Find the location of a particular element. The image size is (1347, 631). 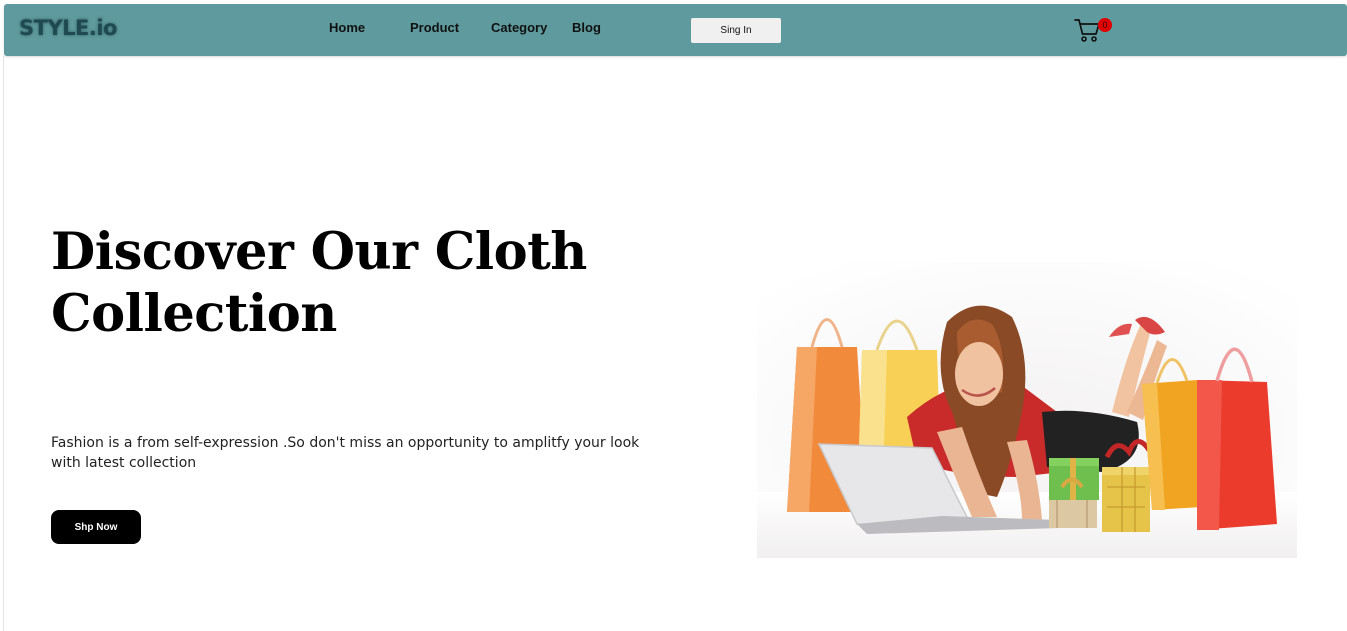

nav-blog-link: Blog is located at coordinates (586, 27).